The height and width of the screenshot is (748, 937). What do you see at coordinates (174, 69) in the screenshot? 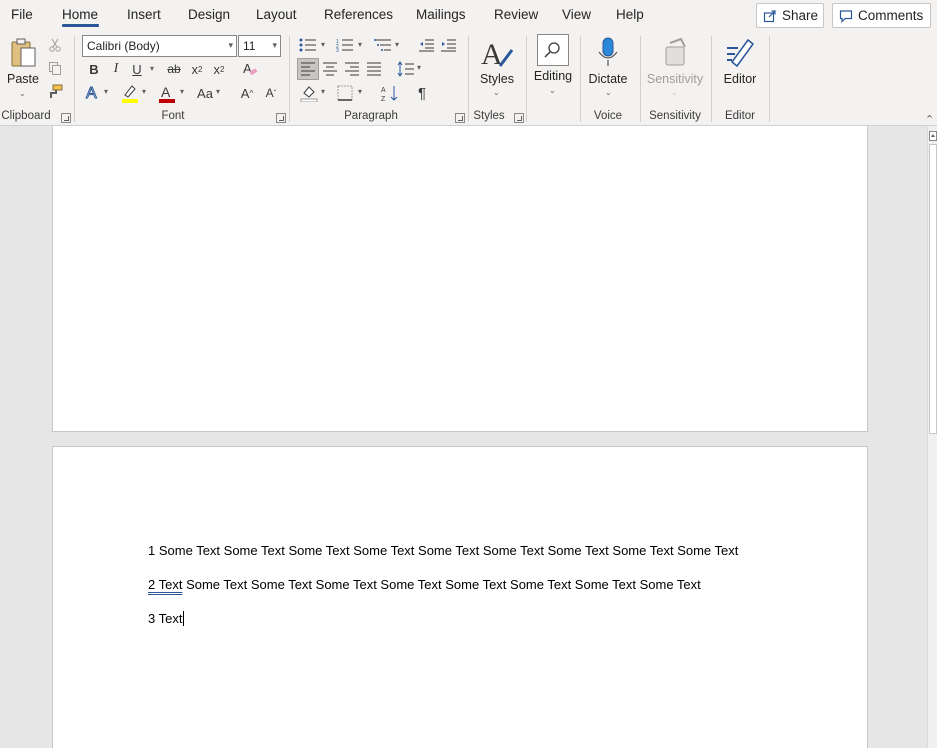
I see `strikethrough-button: ab` at bounding box center [174, 69].